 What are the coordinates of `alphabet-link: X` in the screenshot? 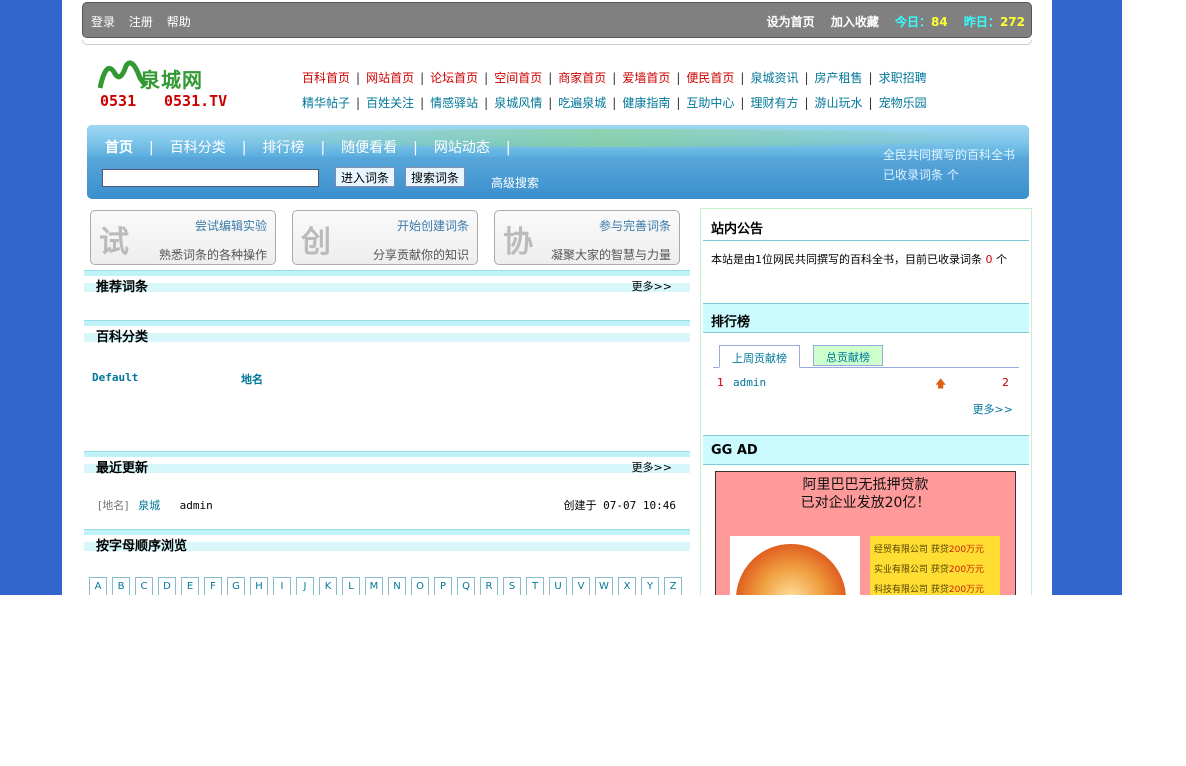 It's located at (627, 586).